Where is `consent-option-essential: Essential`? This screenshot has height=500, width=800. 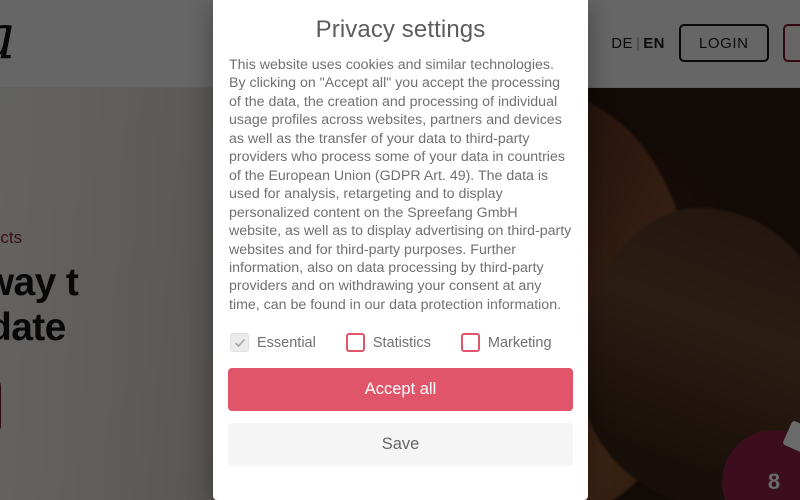
consent-option-essential: Essential is located at coordinates (273, 343).